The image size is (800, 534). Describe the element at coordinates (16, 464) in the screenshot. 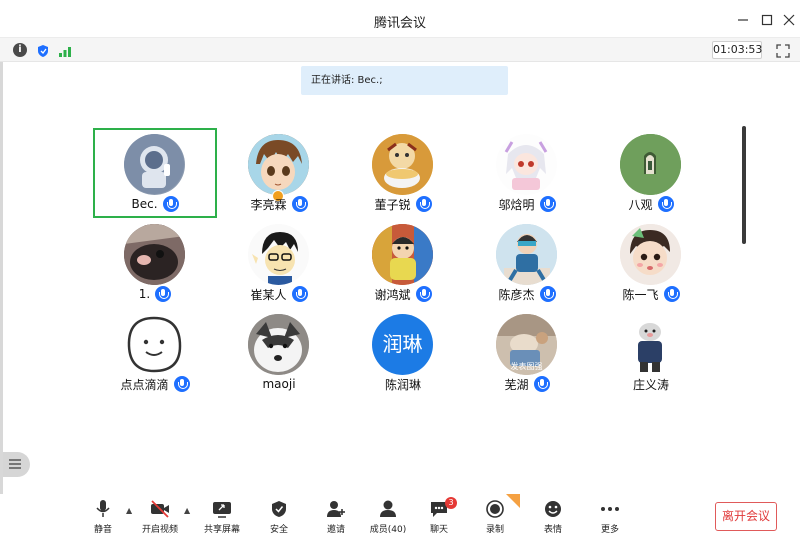

I see `list-view-icon` at that location.